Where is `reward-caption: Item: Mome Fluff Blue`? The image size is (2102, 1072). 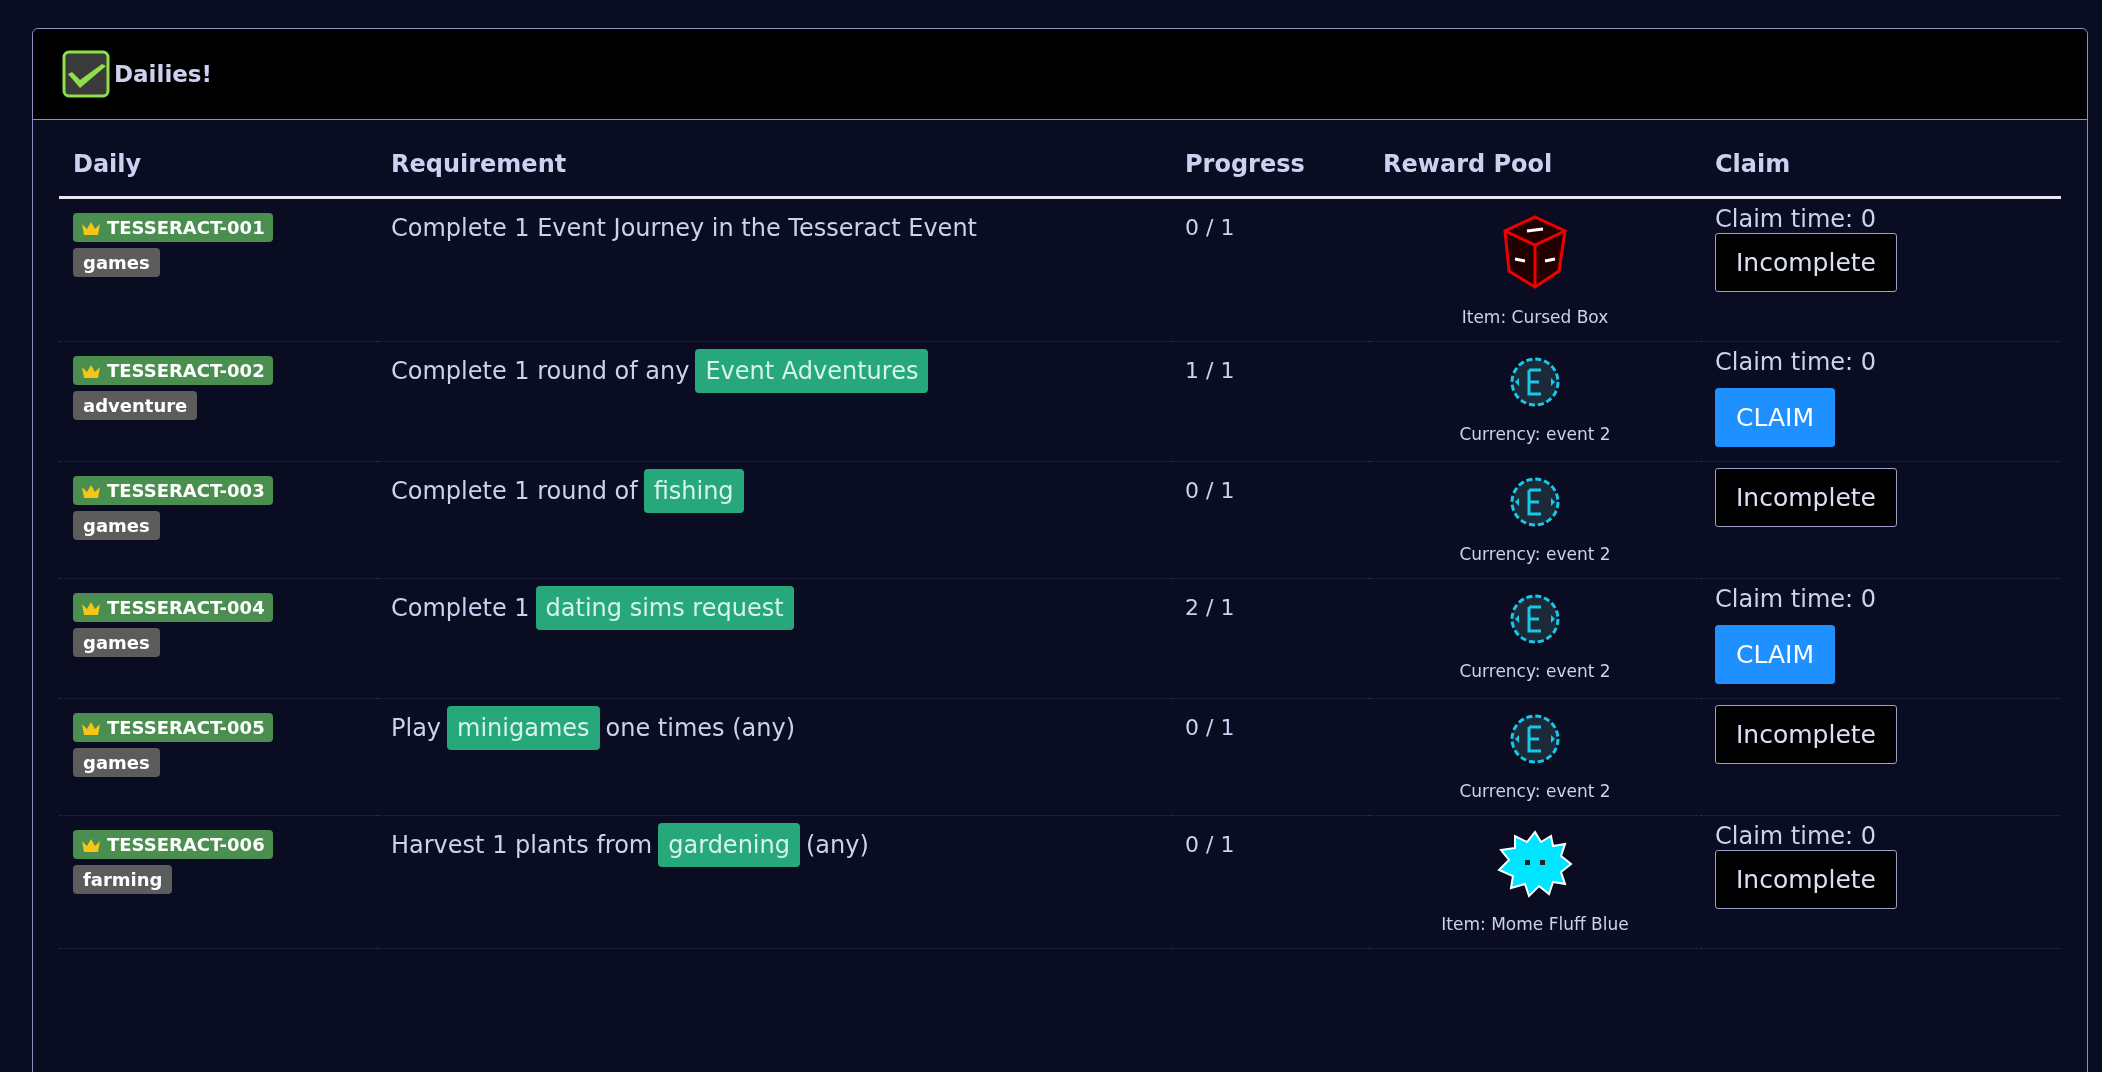 reward-caption: Item: Mome Fluff Blue is located at coordinates (1535, 924).